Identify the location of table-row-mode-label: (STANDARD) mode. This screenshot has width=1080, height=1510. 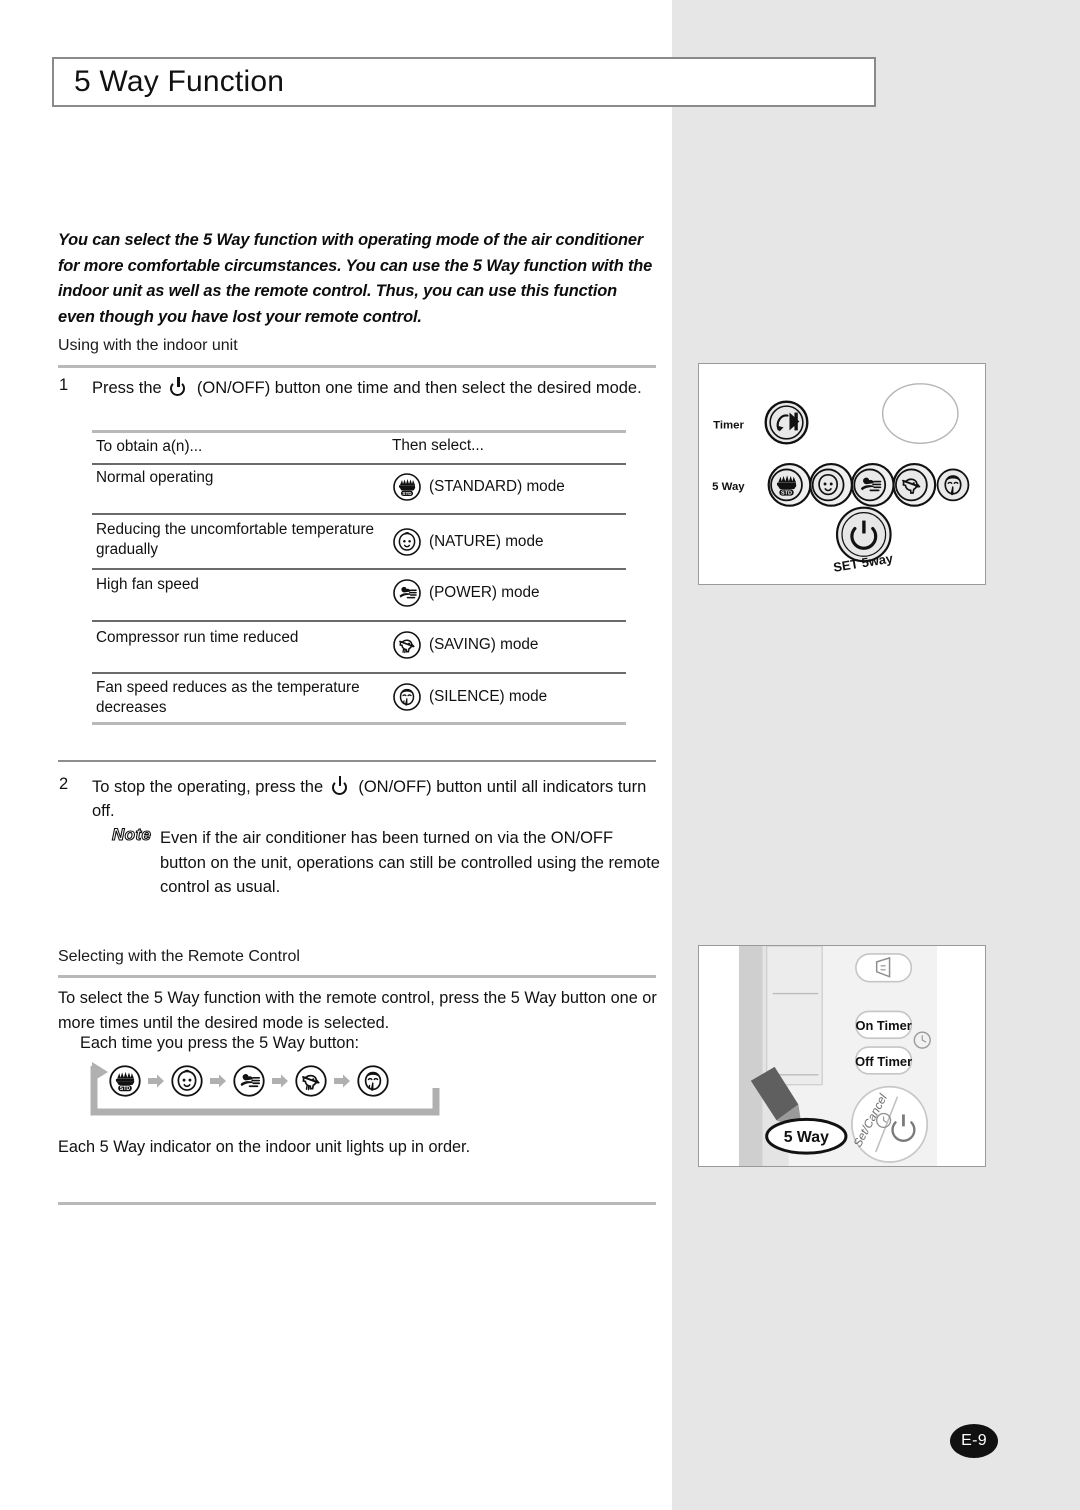
(497, 486).